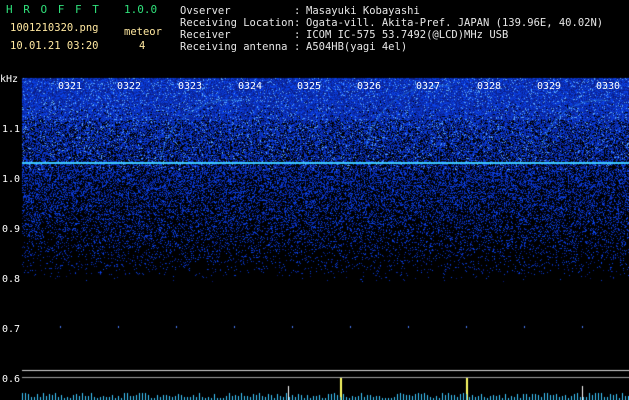 The height and width of the screenshot is (400, 629). Describe the element at coordinates (9, 79) in the screenshot. I see `axis-unit: kHz` at that location.